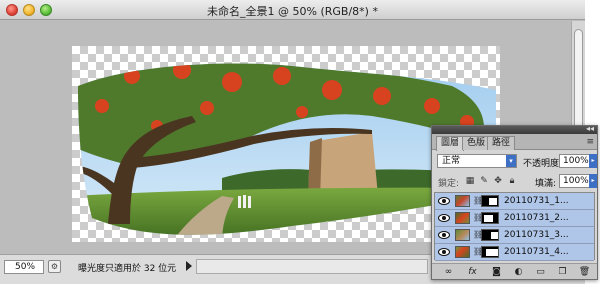 The image size is (600, 284). What do you see at coordinates (590, 128) in the screenshot?
I see `collapse-panel-icon: ◂◂` at bounding box center [590, 128].